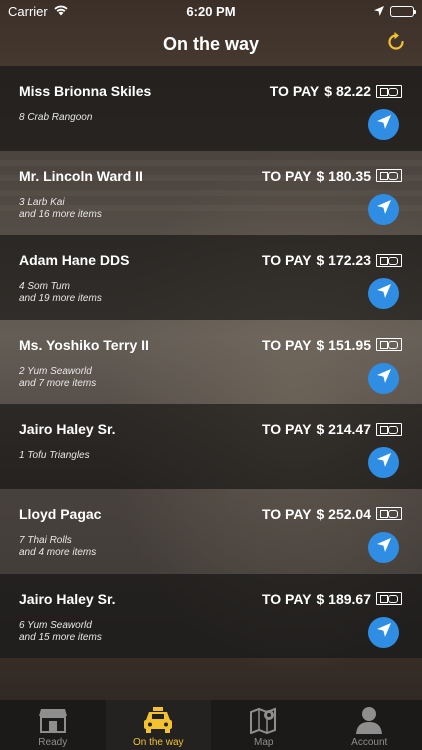 The width and height of the screenshot is (422, 750). What do you see at coordinates (61, 11) in the screenshot?
I see `wifi-icon` at bounding box center [61, 11].